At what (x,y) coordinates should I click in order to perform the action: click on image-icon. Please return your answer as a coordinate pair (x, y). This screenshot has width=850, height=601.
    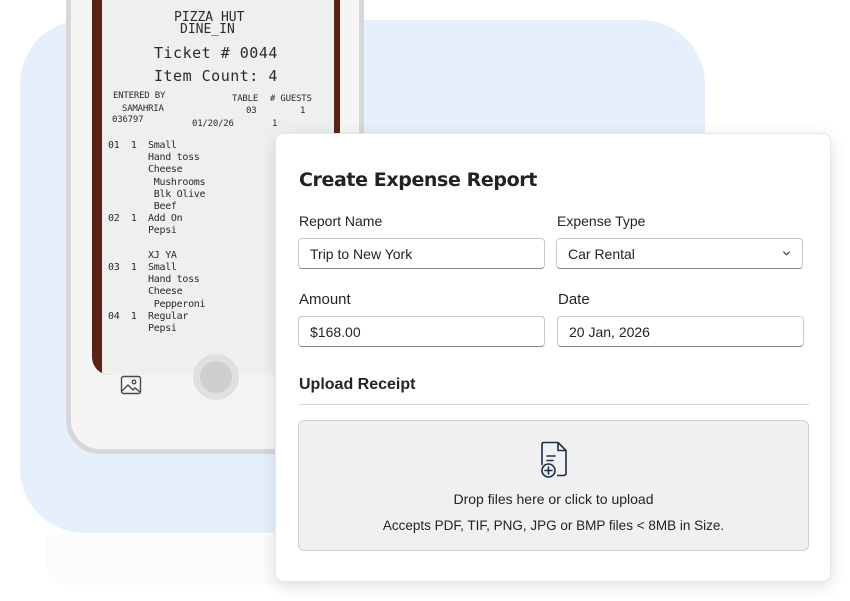
    Looking at the image, I should click on (131, 385).